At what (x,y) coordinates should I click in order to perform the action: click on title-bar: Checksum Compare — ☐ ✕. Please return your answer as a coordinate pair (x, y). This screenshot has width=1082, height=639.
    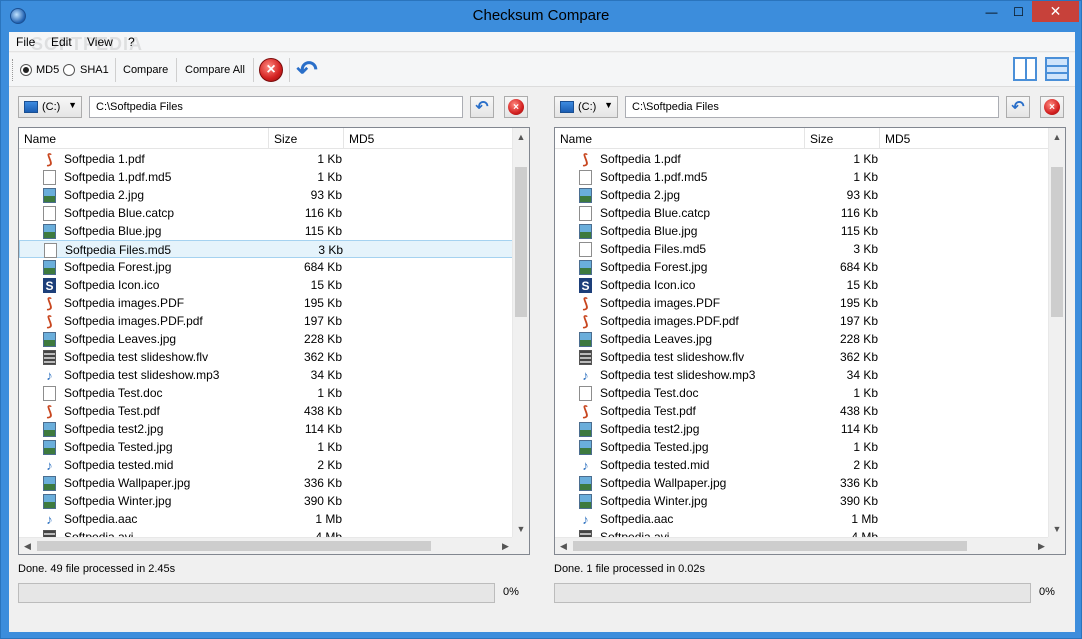
    Looking at the image, I should click on (541, 16).